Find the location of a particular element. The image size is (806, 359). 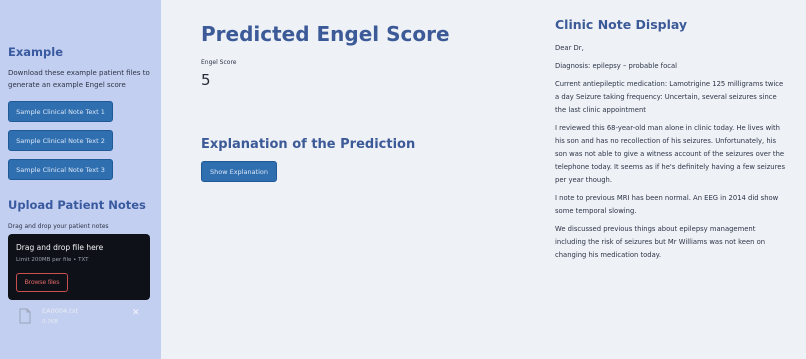

note-paragraph: Dear Dr, is located at coordinates (569, 48).